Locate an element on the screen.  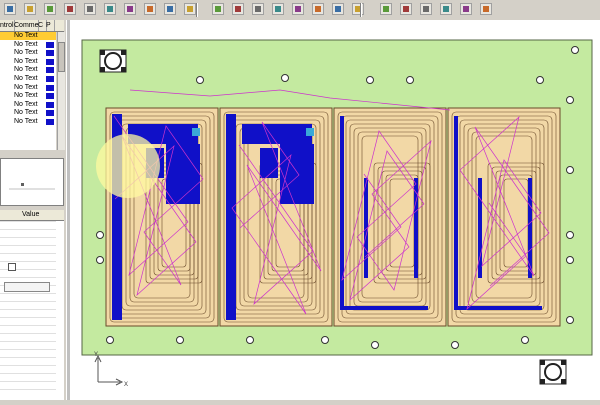
new-icon is located at coordinates (10, 9).